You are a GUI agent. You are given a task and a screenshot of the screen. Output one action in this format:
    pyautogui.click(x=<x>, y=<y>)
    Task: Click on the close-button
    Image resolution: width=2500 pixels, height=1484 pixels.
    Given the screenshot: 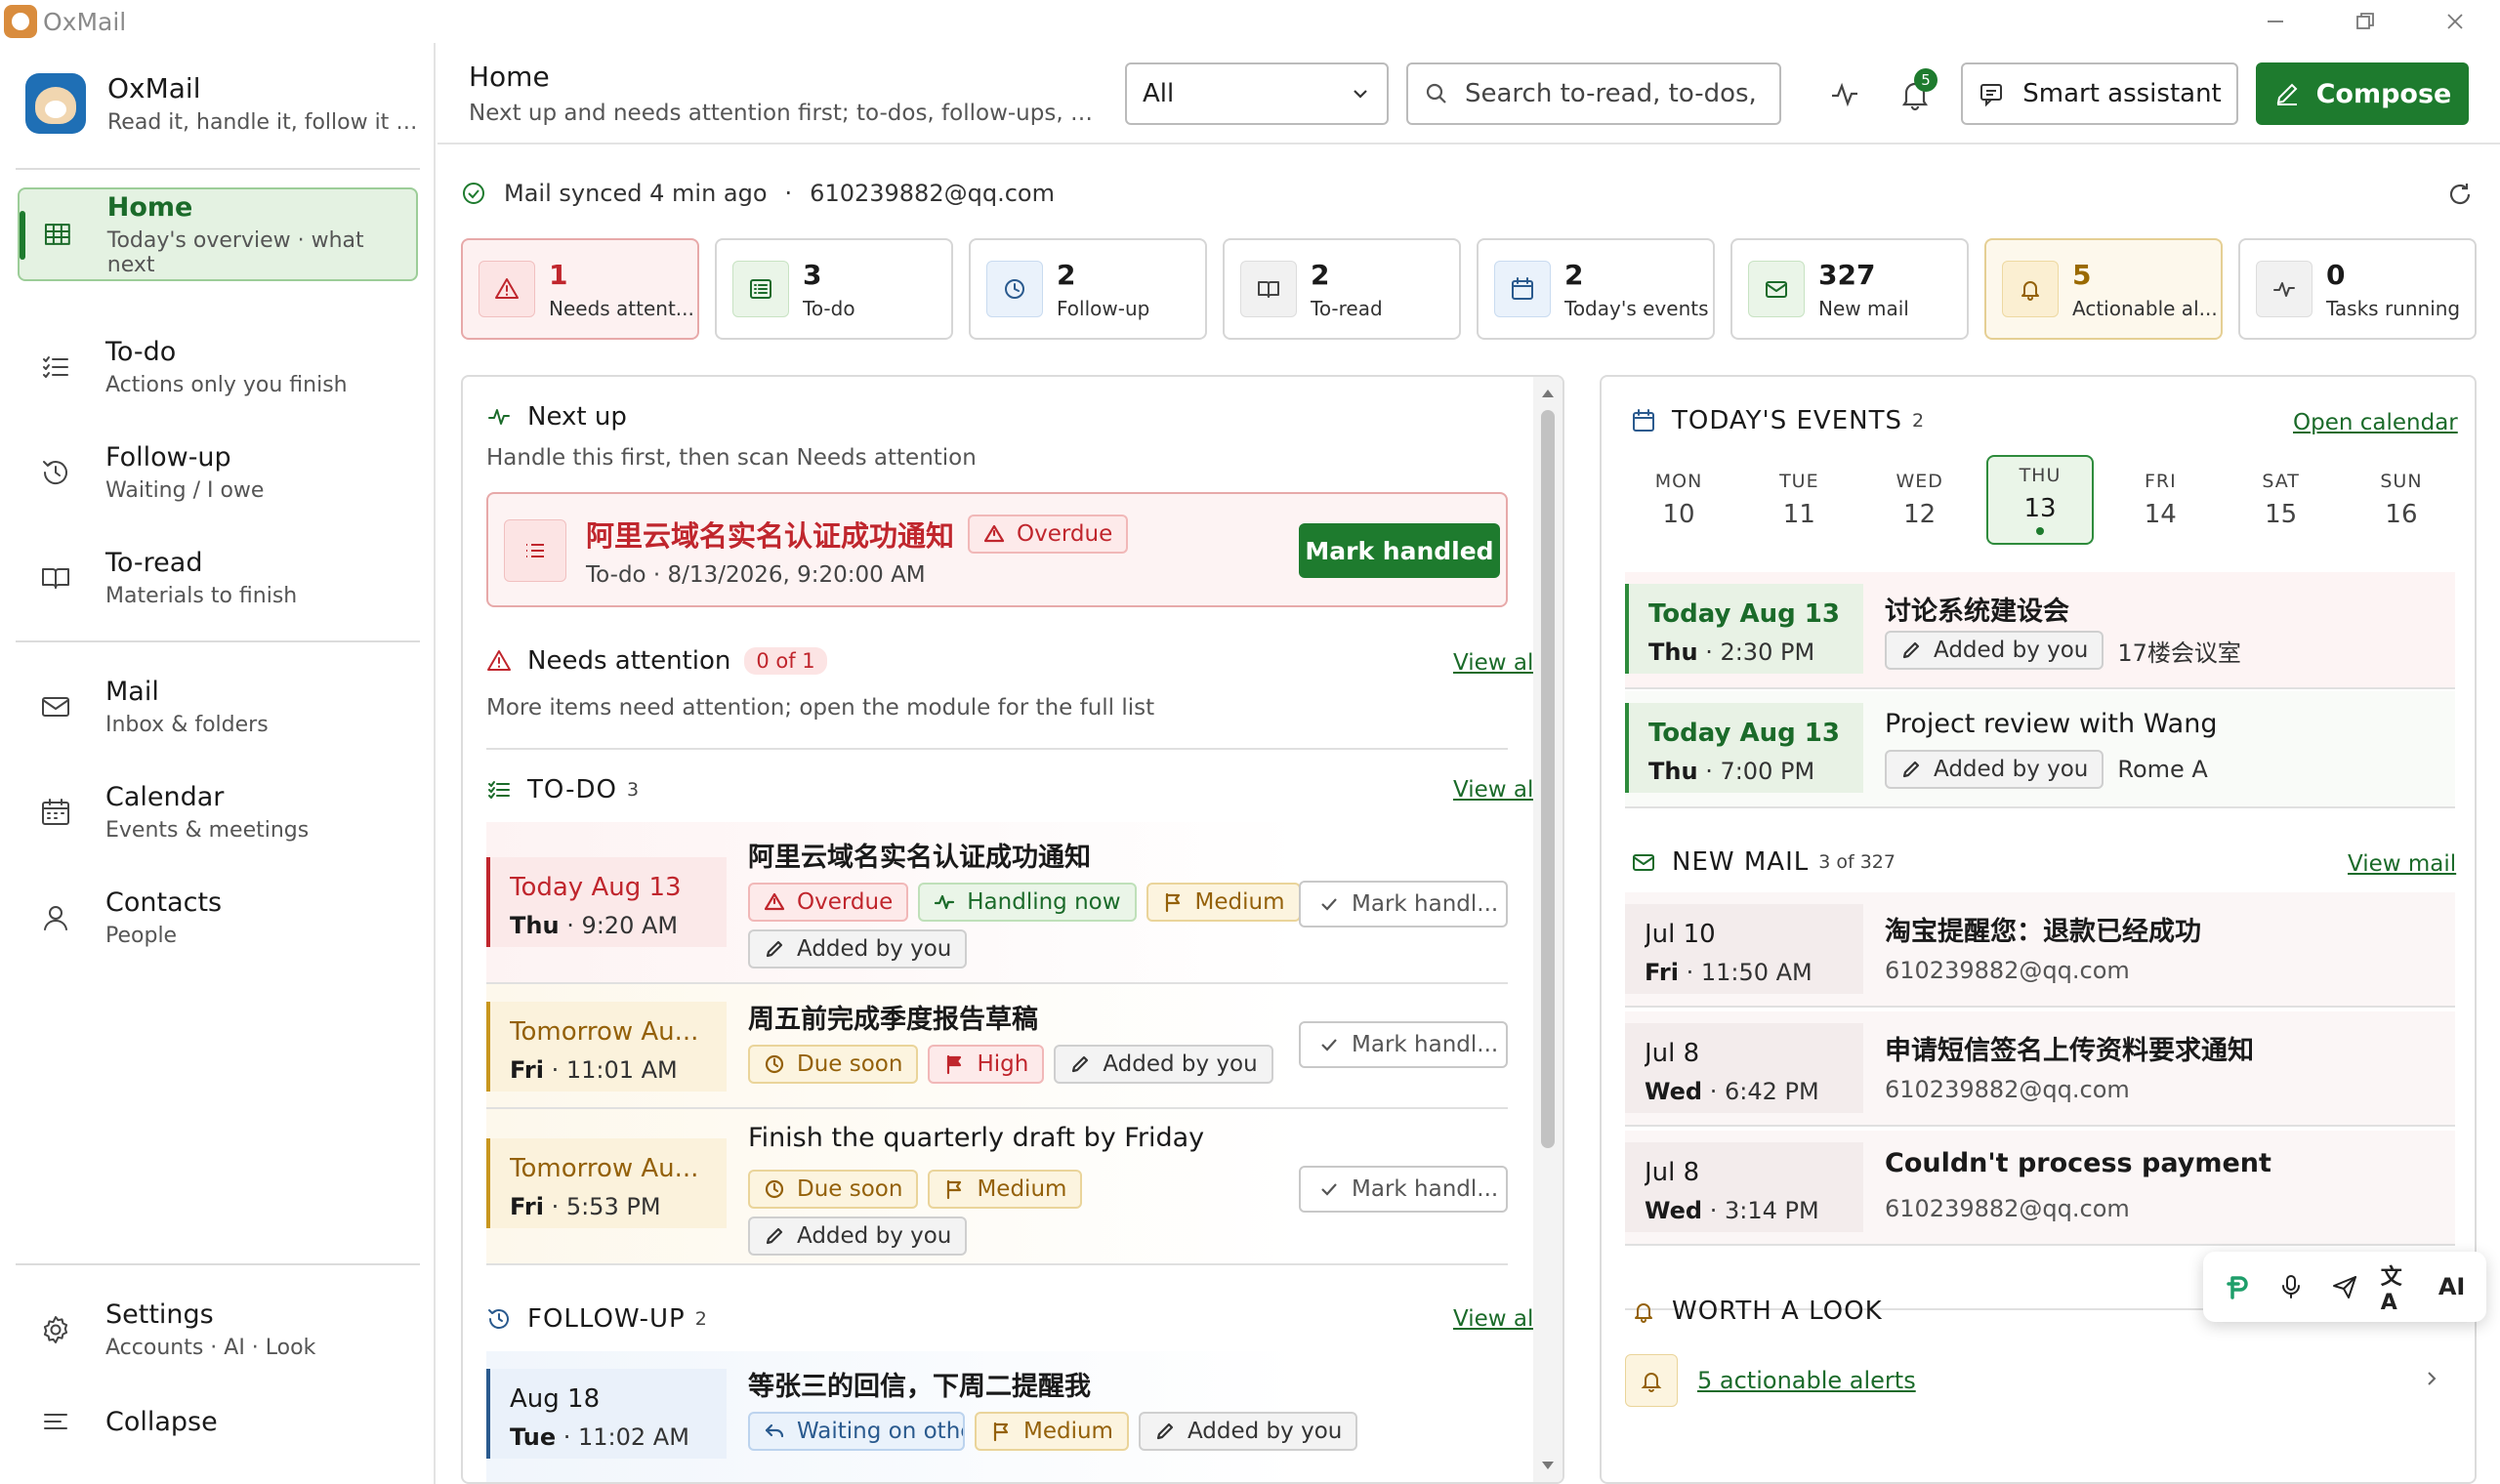 What is the action you would take?
    pyautogui.click(x=2455, y=22)
    